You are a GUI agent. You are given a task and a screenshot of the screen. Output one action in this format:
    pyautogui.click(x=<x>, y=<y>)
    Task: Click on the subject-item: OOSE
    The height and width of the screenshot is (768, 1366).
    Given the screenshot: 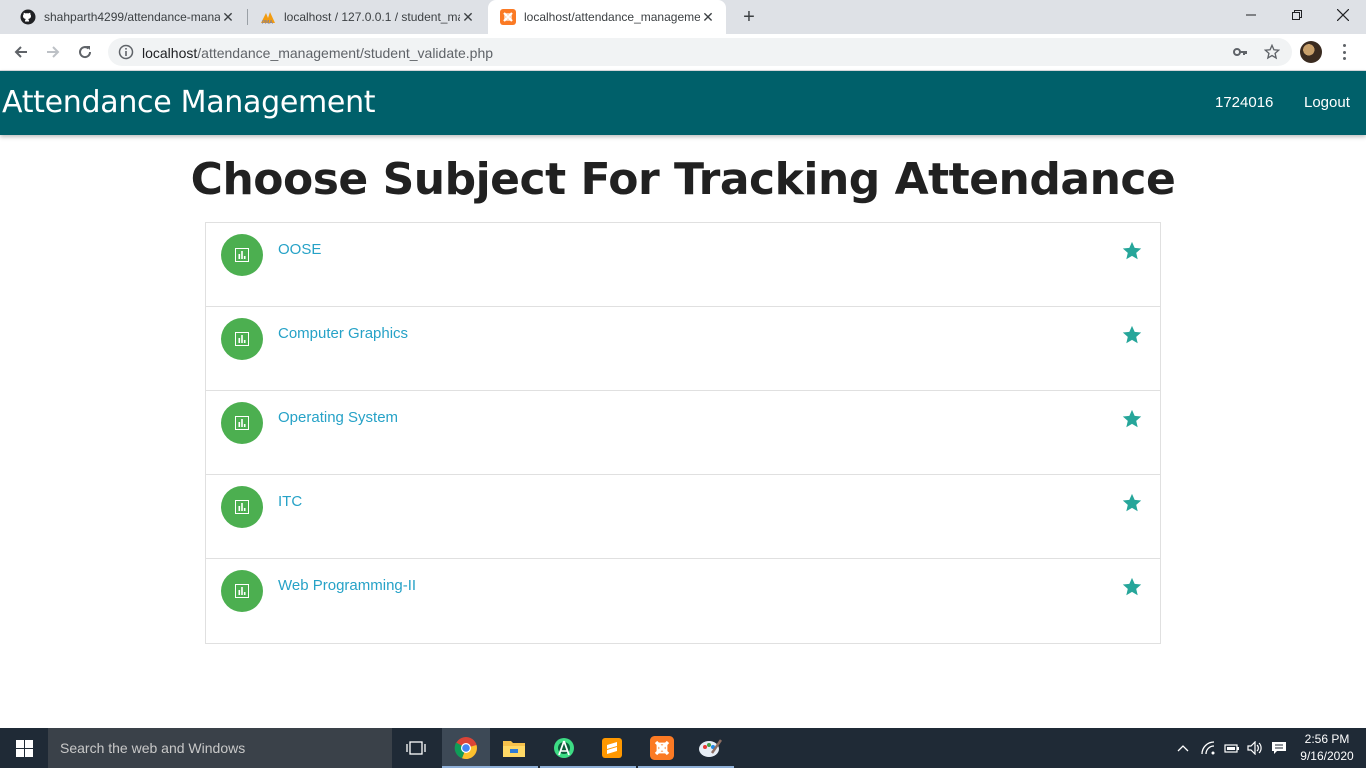 What is the action you would take?
    pyautogui.click(x=683, y=265)
    